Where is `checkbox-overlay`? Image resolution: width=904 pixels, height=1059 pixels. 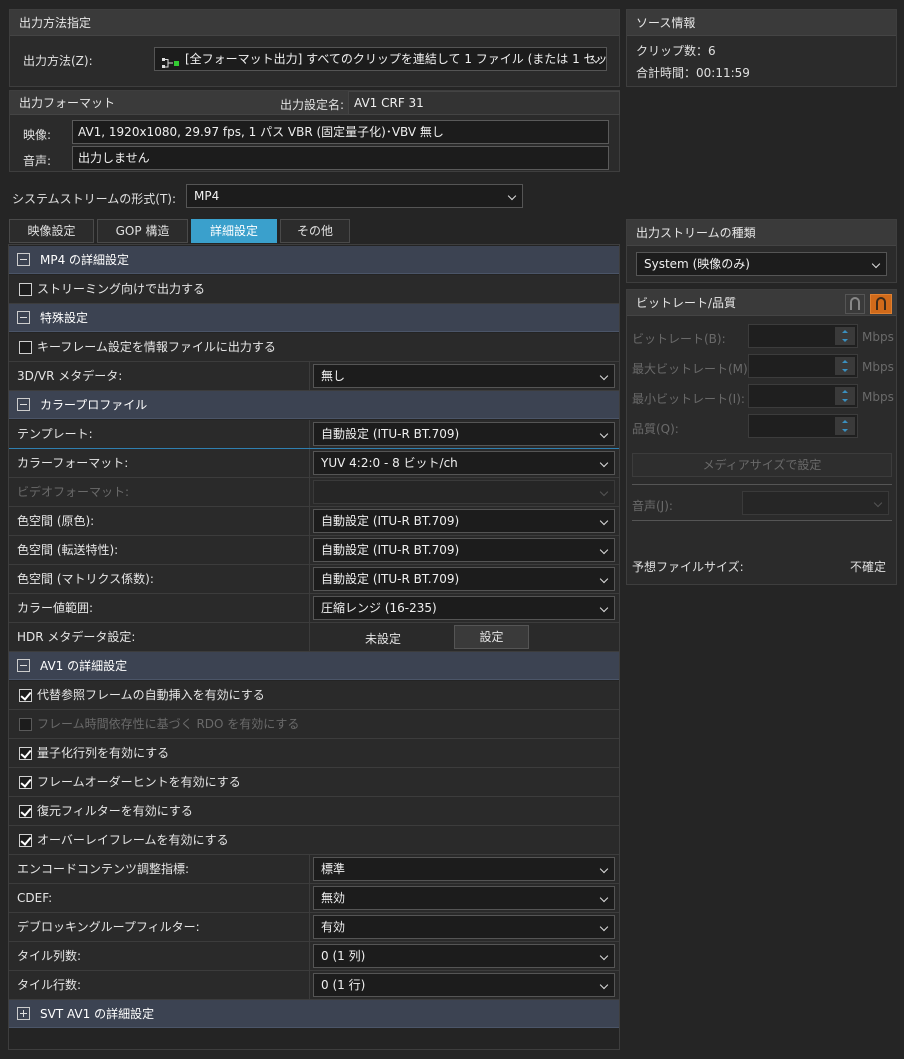
checkbox-overlay is located at coordinates (25, 840).